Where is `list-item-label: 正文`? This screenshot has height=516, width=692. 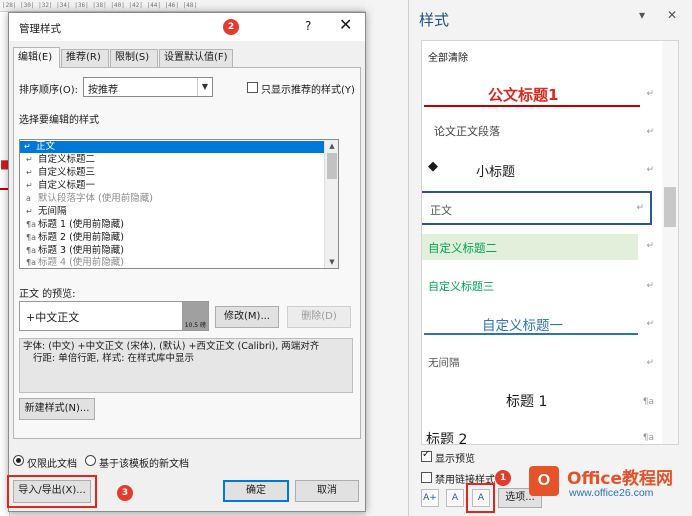 list-item-label: 正文 is located at coordinates (46, 146).